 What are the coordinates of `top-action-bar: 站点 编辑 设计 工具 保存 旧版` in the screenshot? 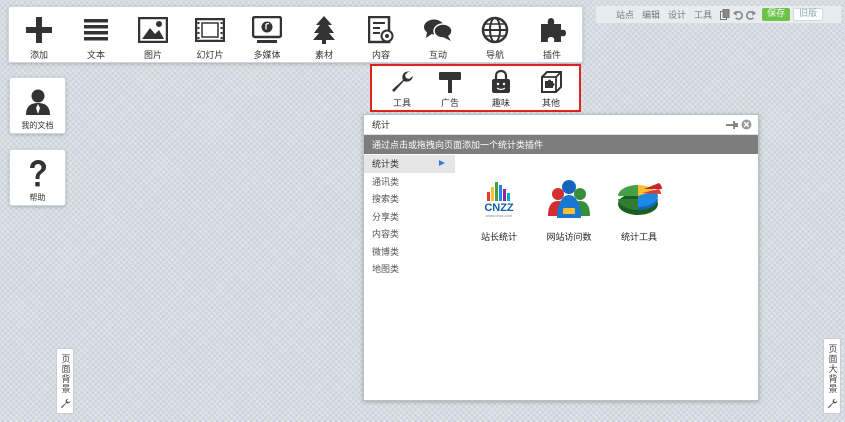 It's located at (718, 14).